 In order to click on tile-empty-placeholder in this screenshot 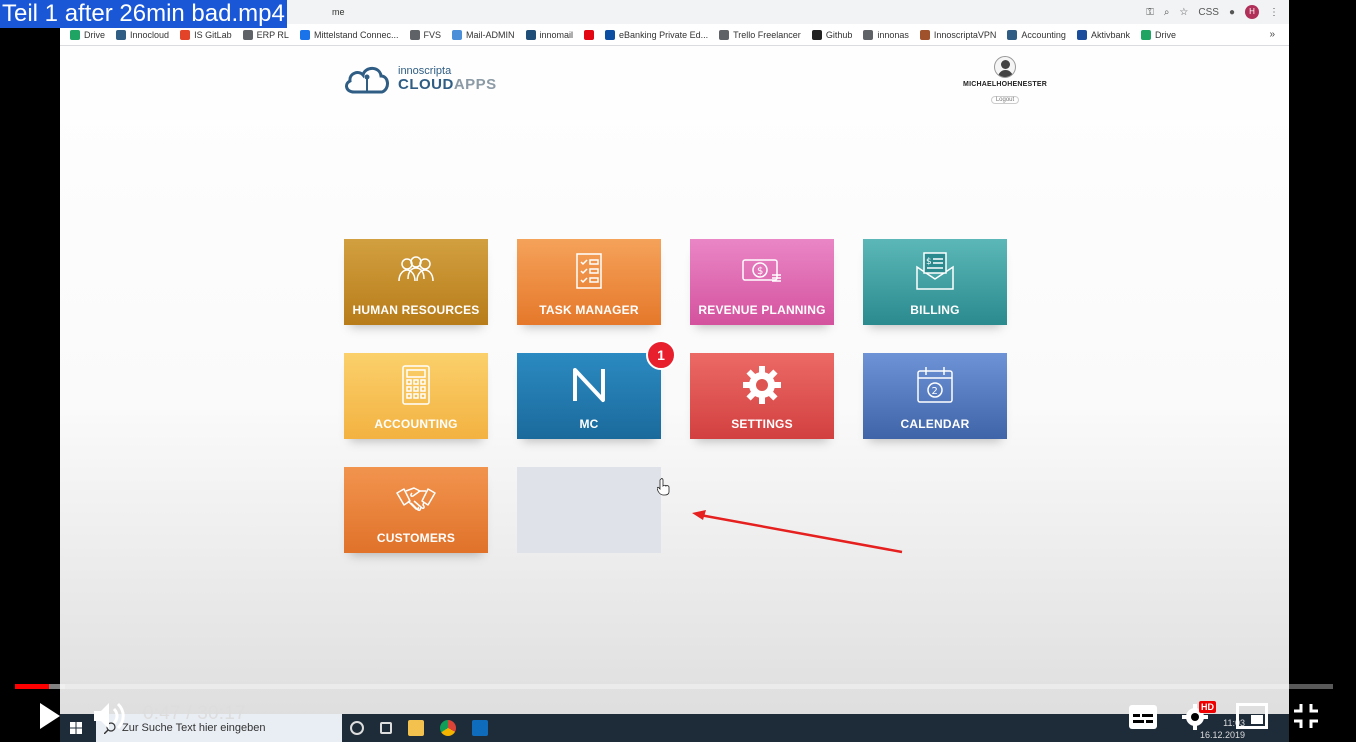, I will do `click(589, 510)`.